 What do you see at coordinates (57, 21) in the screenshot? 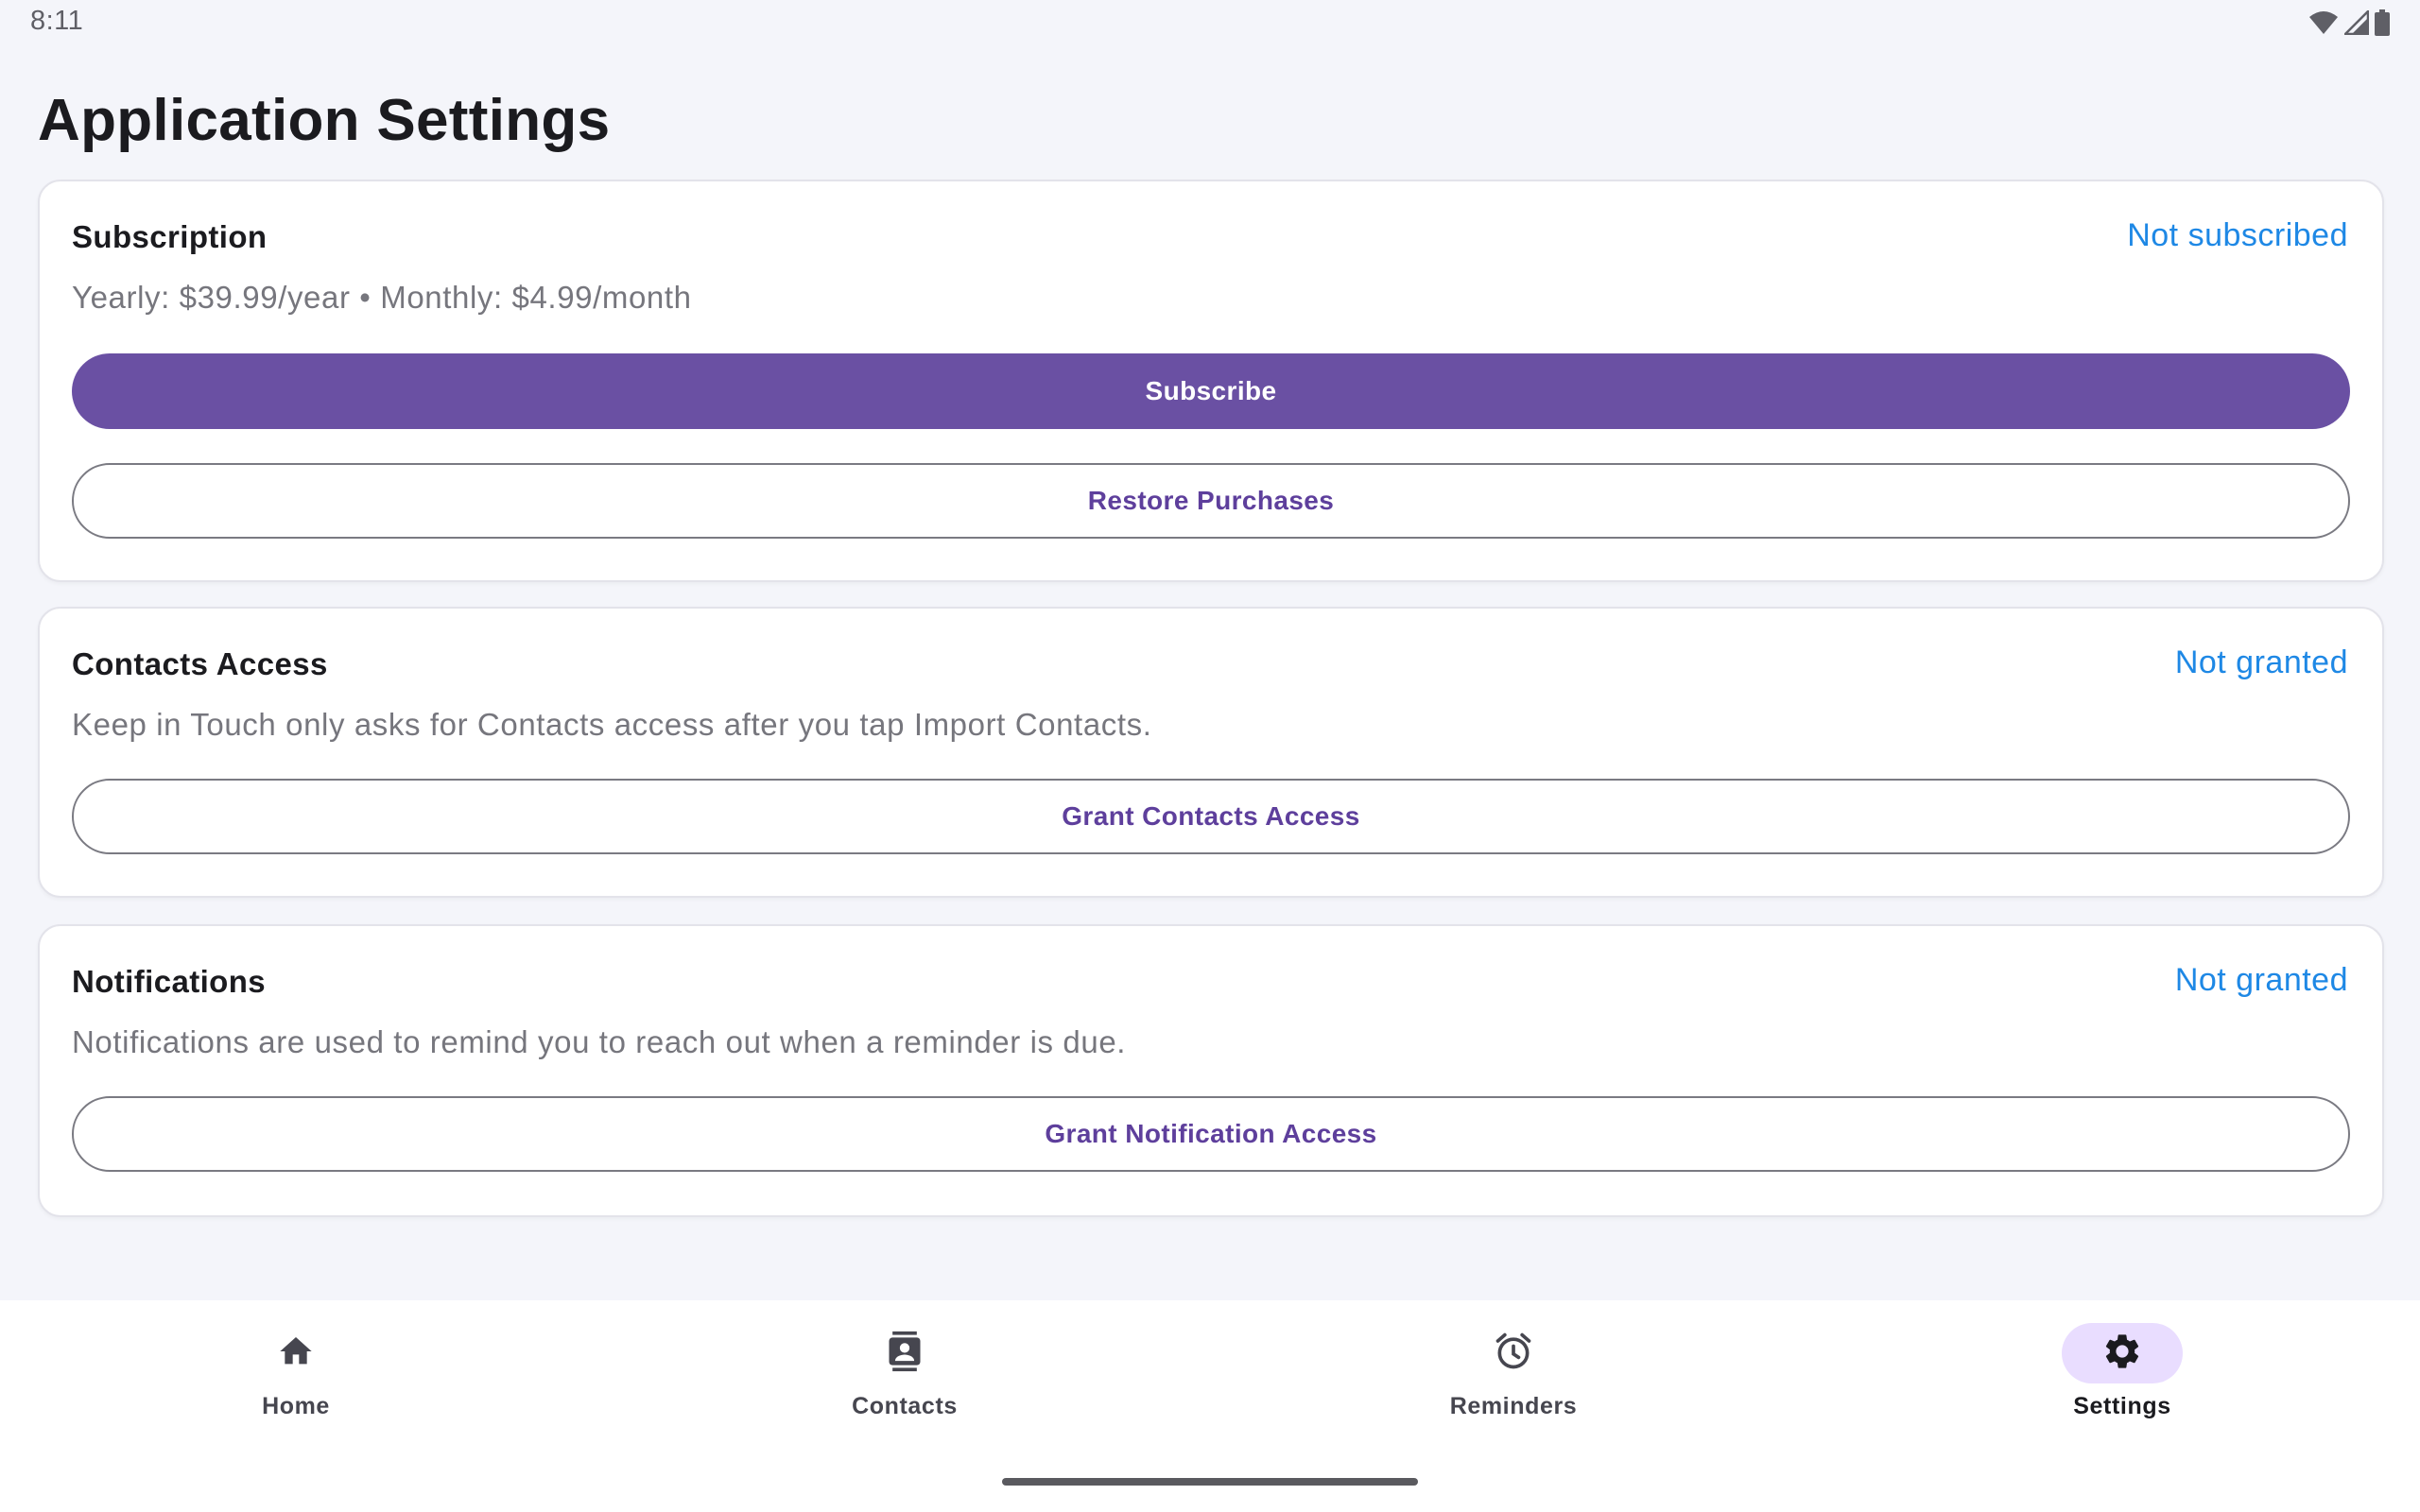
I see `status-time: 8:11` at bounding box center [57, 21].